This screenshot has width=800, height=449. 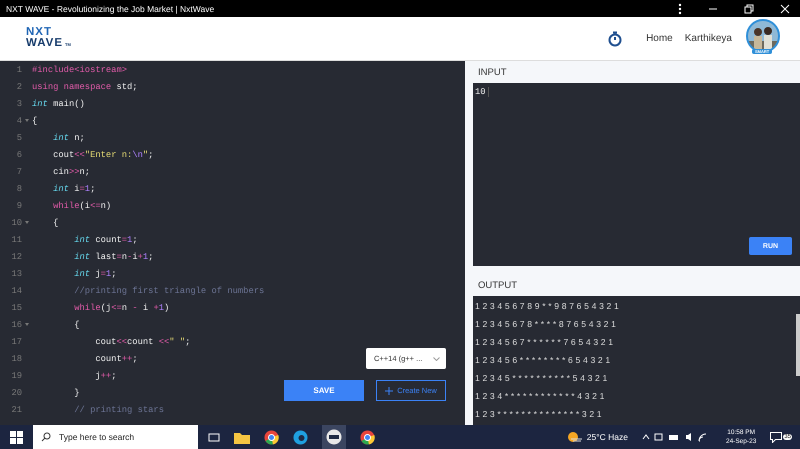 What do you see at coordinates (121, 307) in the screenshot?
I see `code-line: while(j<=n - i +1)` at bounding box center [121, 307].